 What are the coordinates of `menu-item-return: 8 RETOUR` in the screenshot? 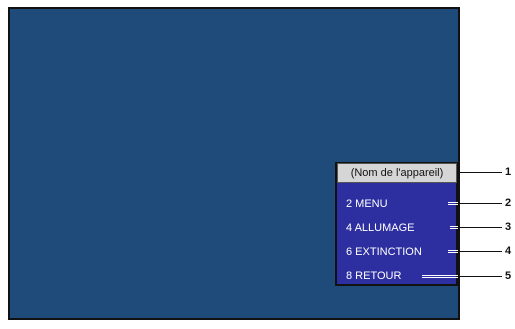 It's located at (373, 276).